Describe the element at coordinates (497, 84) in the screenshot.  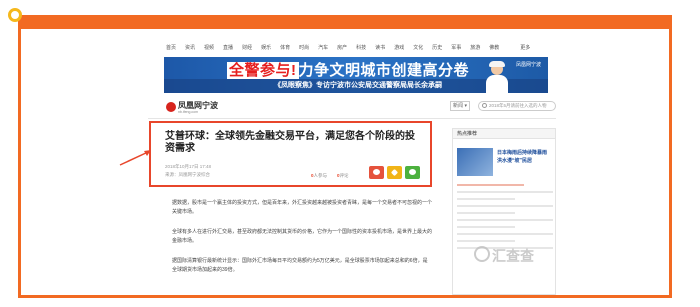
I see `officer-body` at that location.